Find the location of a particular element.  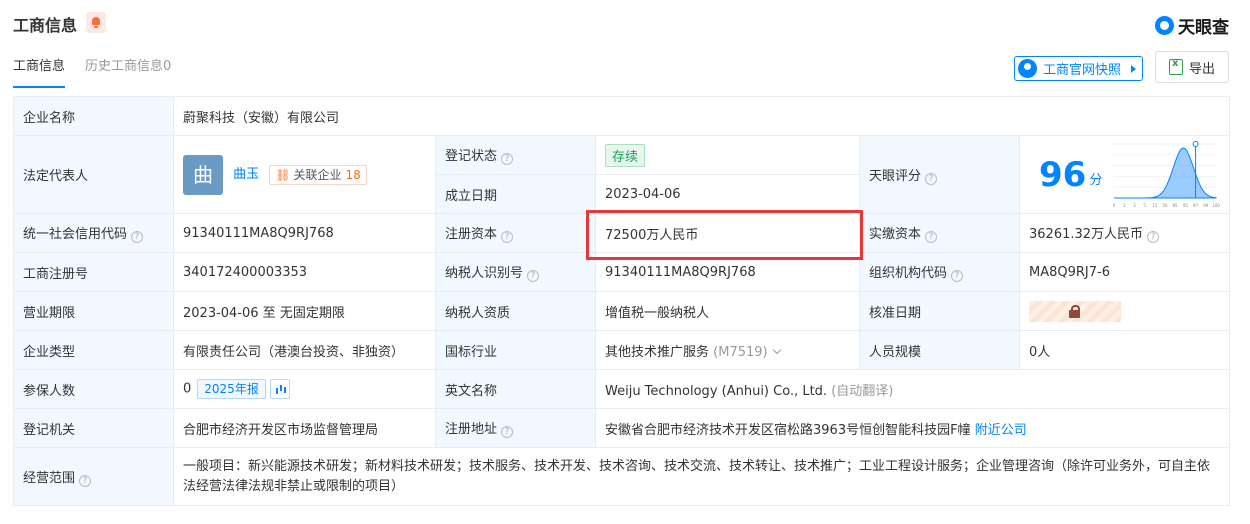

score-cell: 96 分 0 1 3 5 15 50 85 95 97 99 100 is located at coordinates (1124, 174).